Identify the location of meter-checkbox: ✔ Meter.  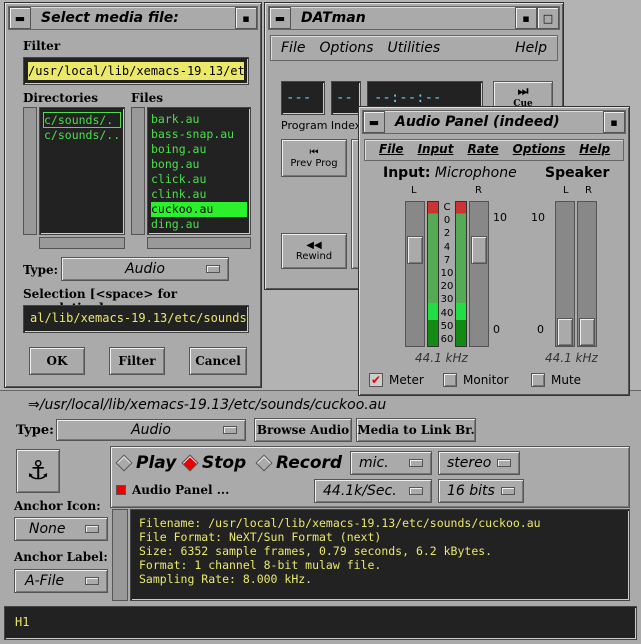
(396, 380).